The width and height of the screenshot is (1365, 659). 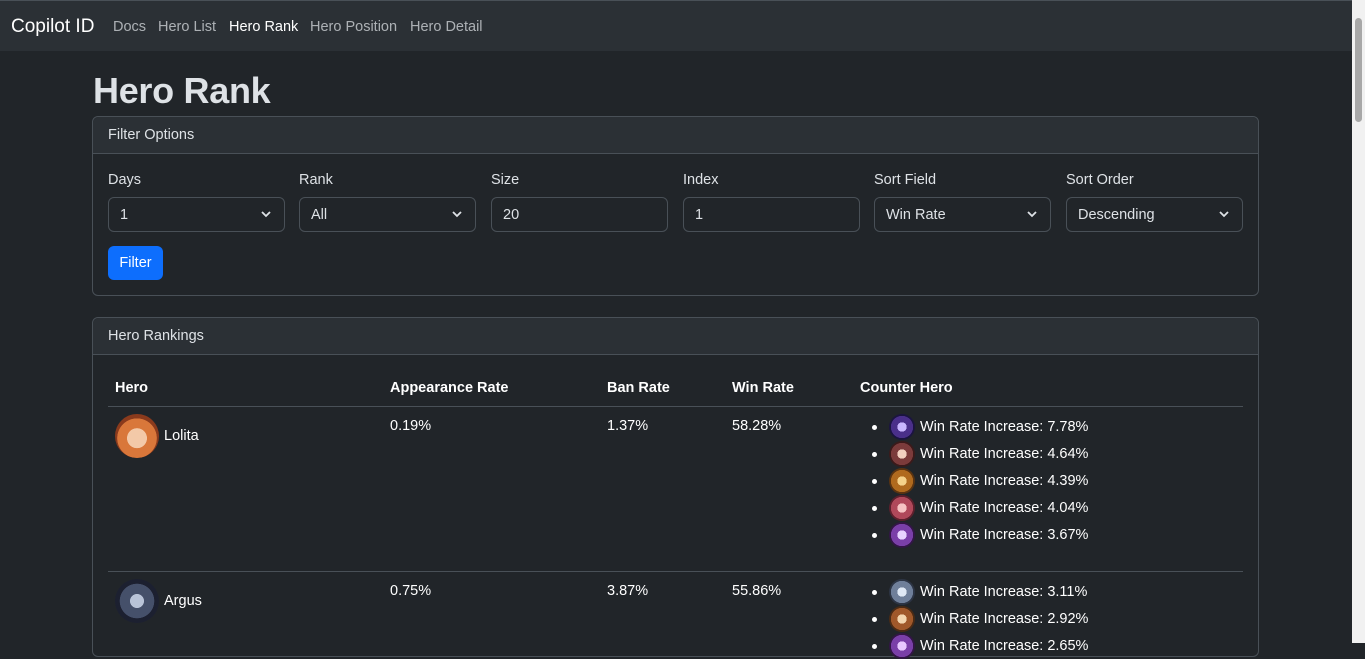 What do you see at coordinates (52, 27) in the screenshot?
I see `brand-logo: Copilot ID` at bounding box center [52, 27].